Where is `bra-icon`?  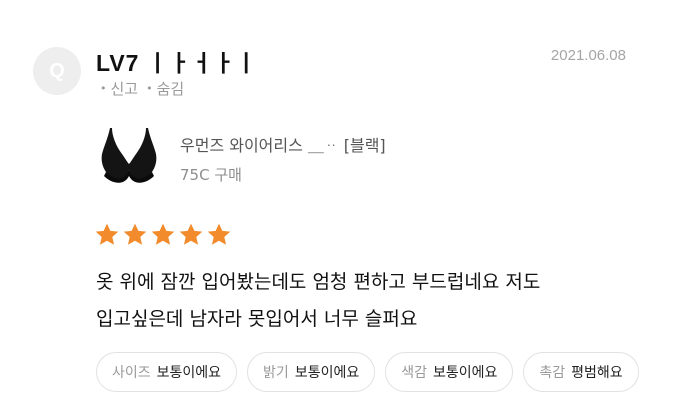 bra-icon is located at coordinates (129, 155).